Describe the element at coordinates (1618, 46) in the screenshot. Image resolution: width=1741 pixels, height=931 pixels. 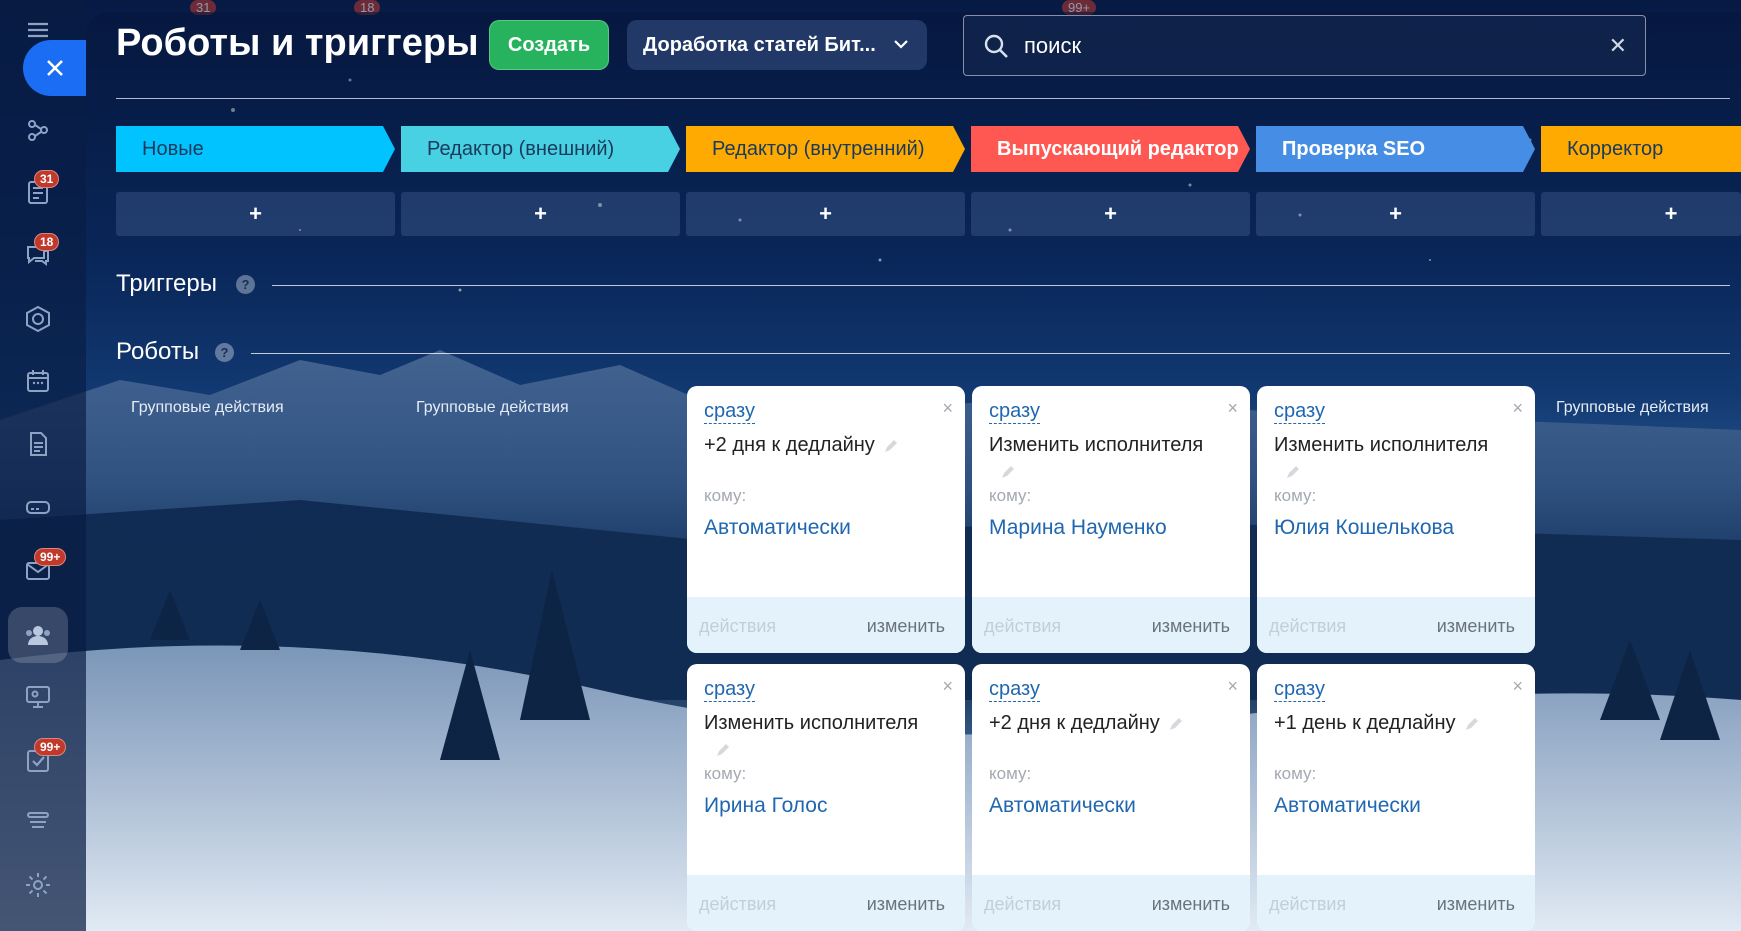
I see `clear-search-icon: ✕` at that location.